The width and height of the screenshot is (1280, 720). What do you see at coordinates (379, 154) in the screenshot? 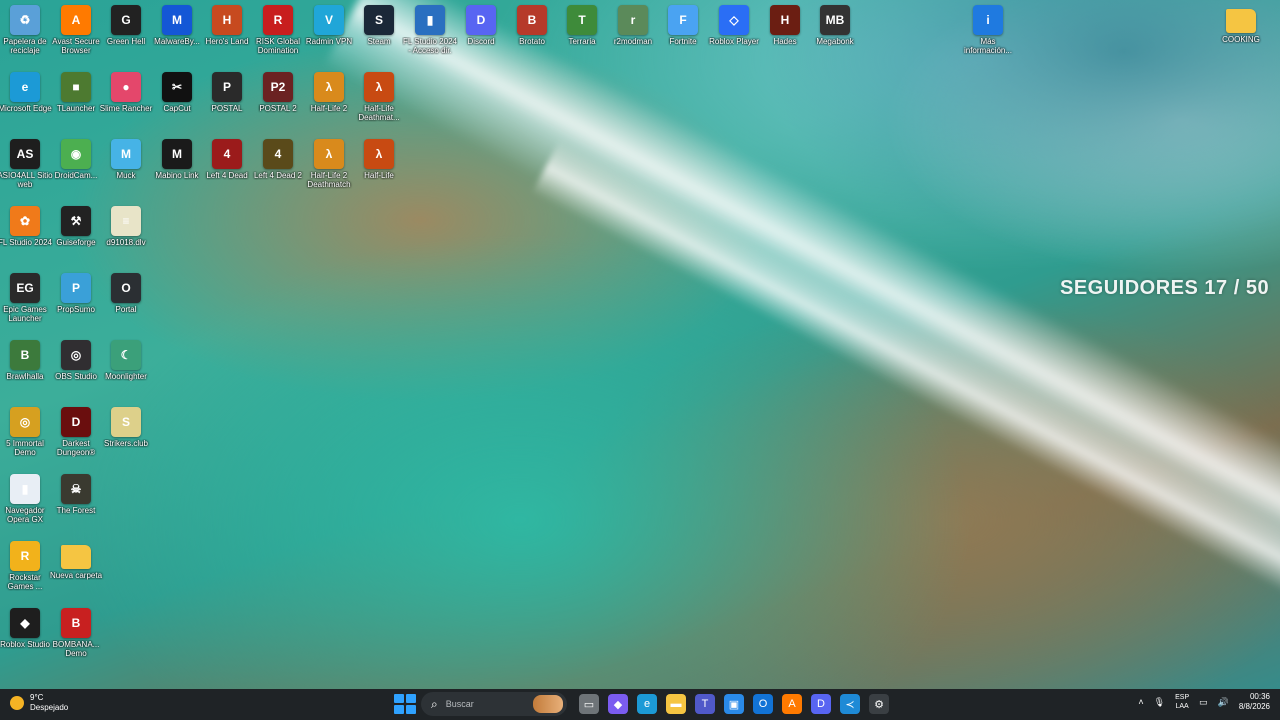
I see `half-life-icon: λ` at bounding box center [379, 154].